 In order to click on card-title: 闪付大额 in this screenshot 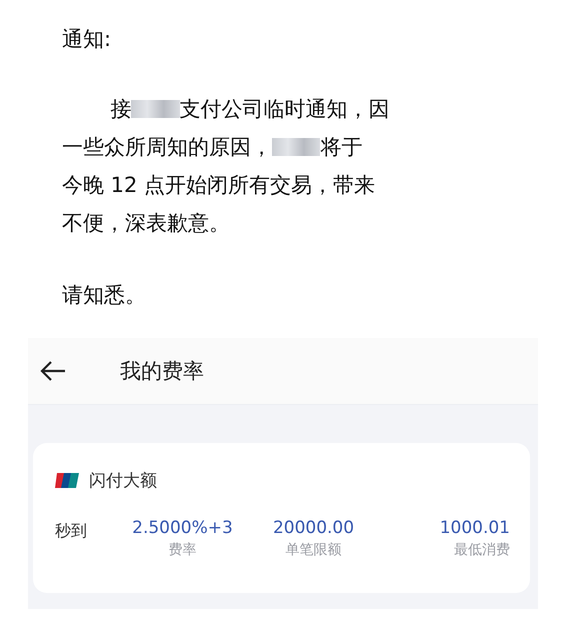, I will do `click(123, 481)`.